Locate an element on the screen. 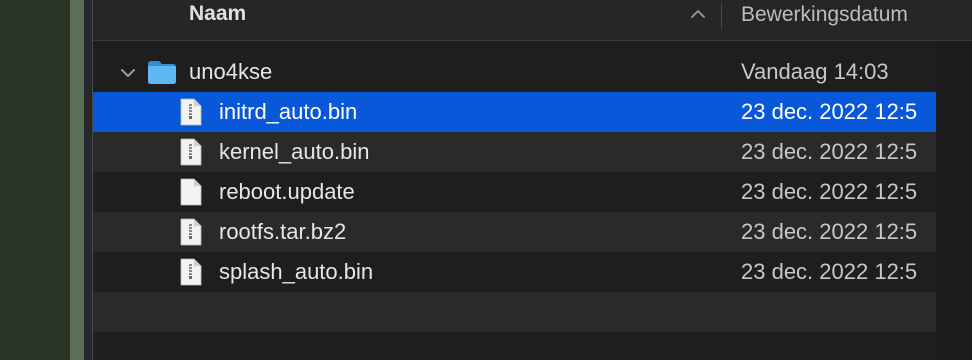  column-divider is located at coordinates (721, 16).